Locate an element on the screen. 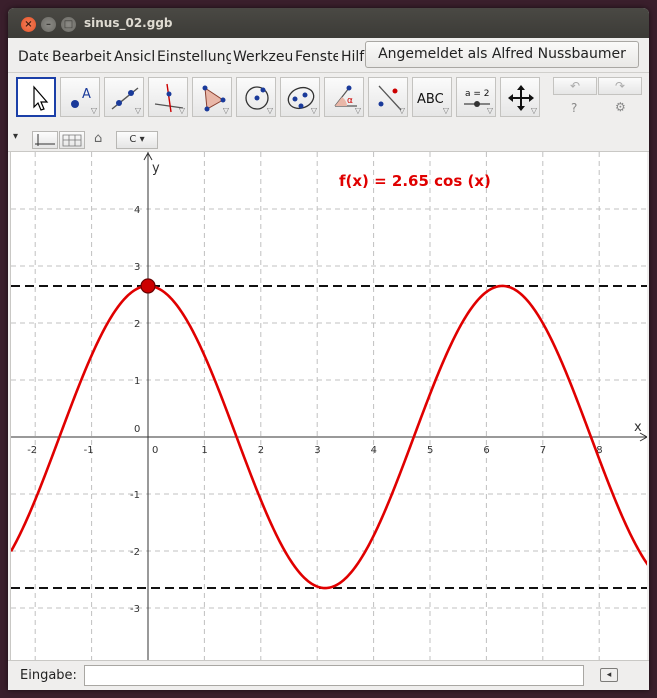 This screenshot has height=698, width=657. y-tick-label: 2 is located at coordinates (137, 324).